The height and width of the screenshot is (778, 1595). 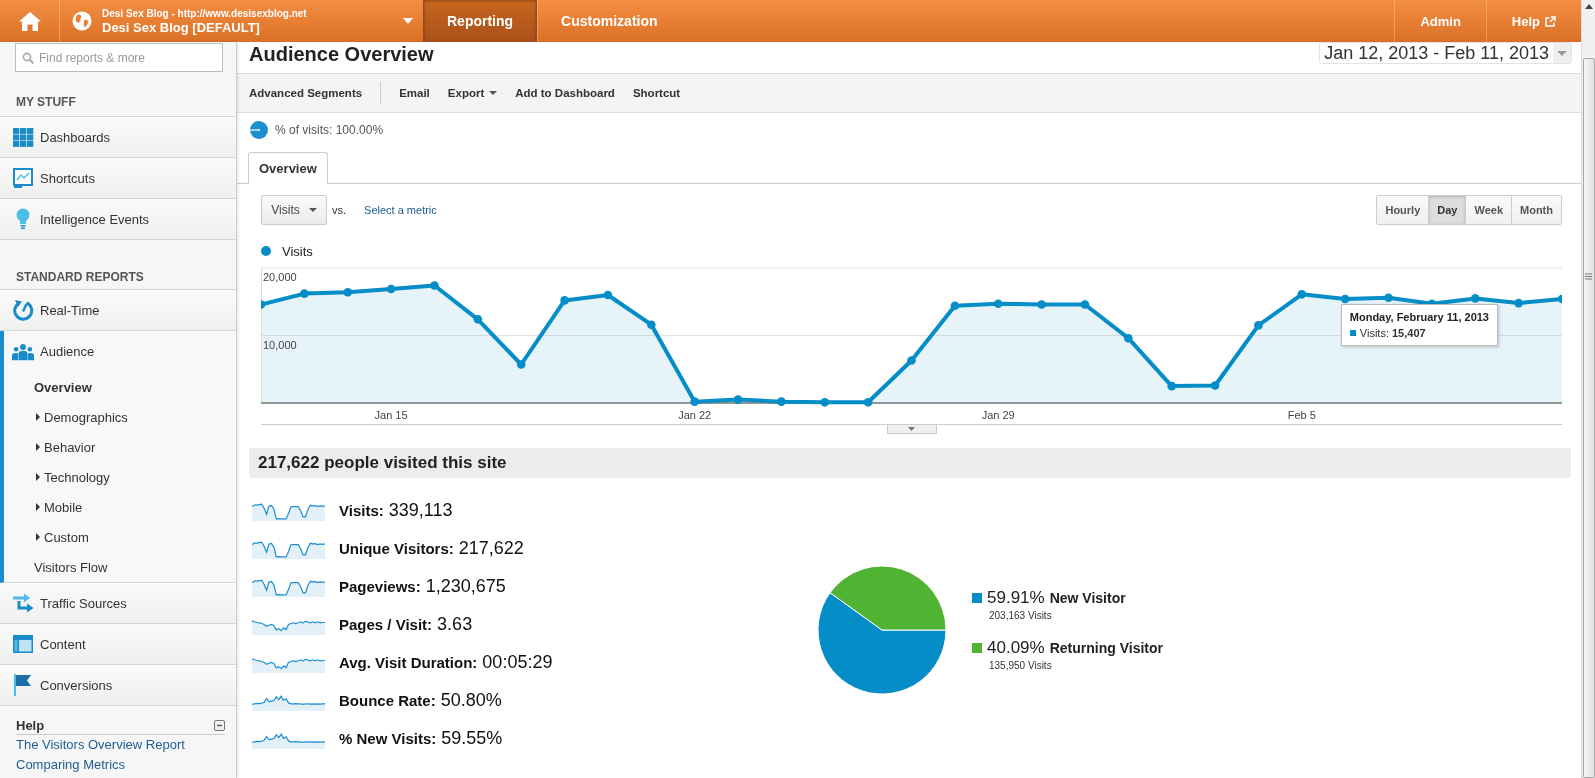 What do you see at coordinates (23, 351) in the screenshot?
I see `people-icon` at bounding box center [23, 351].